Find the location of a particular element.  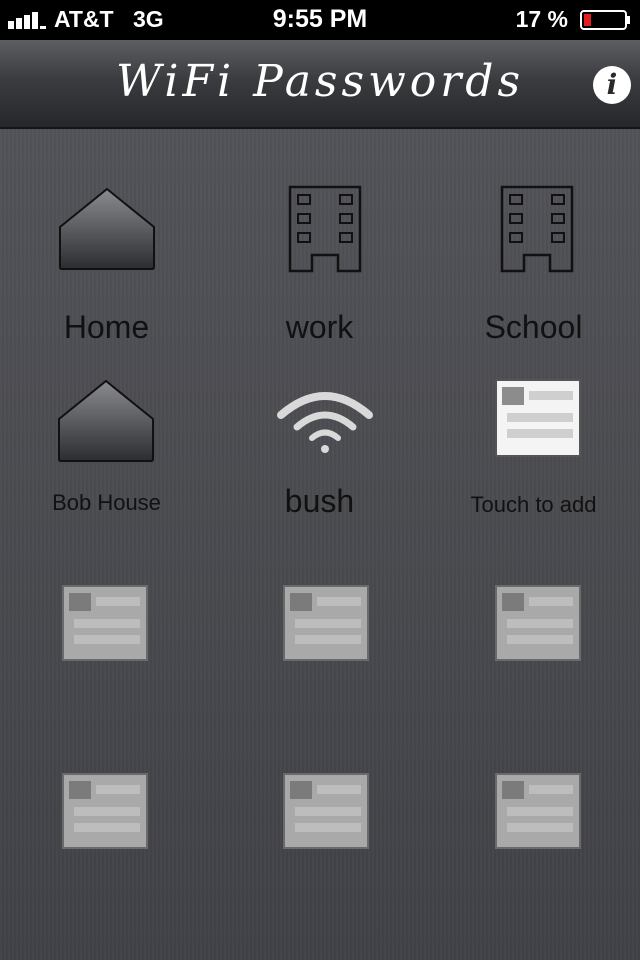

network-item-work: work is located at coordinates (319, 244).